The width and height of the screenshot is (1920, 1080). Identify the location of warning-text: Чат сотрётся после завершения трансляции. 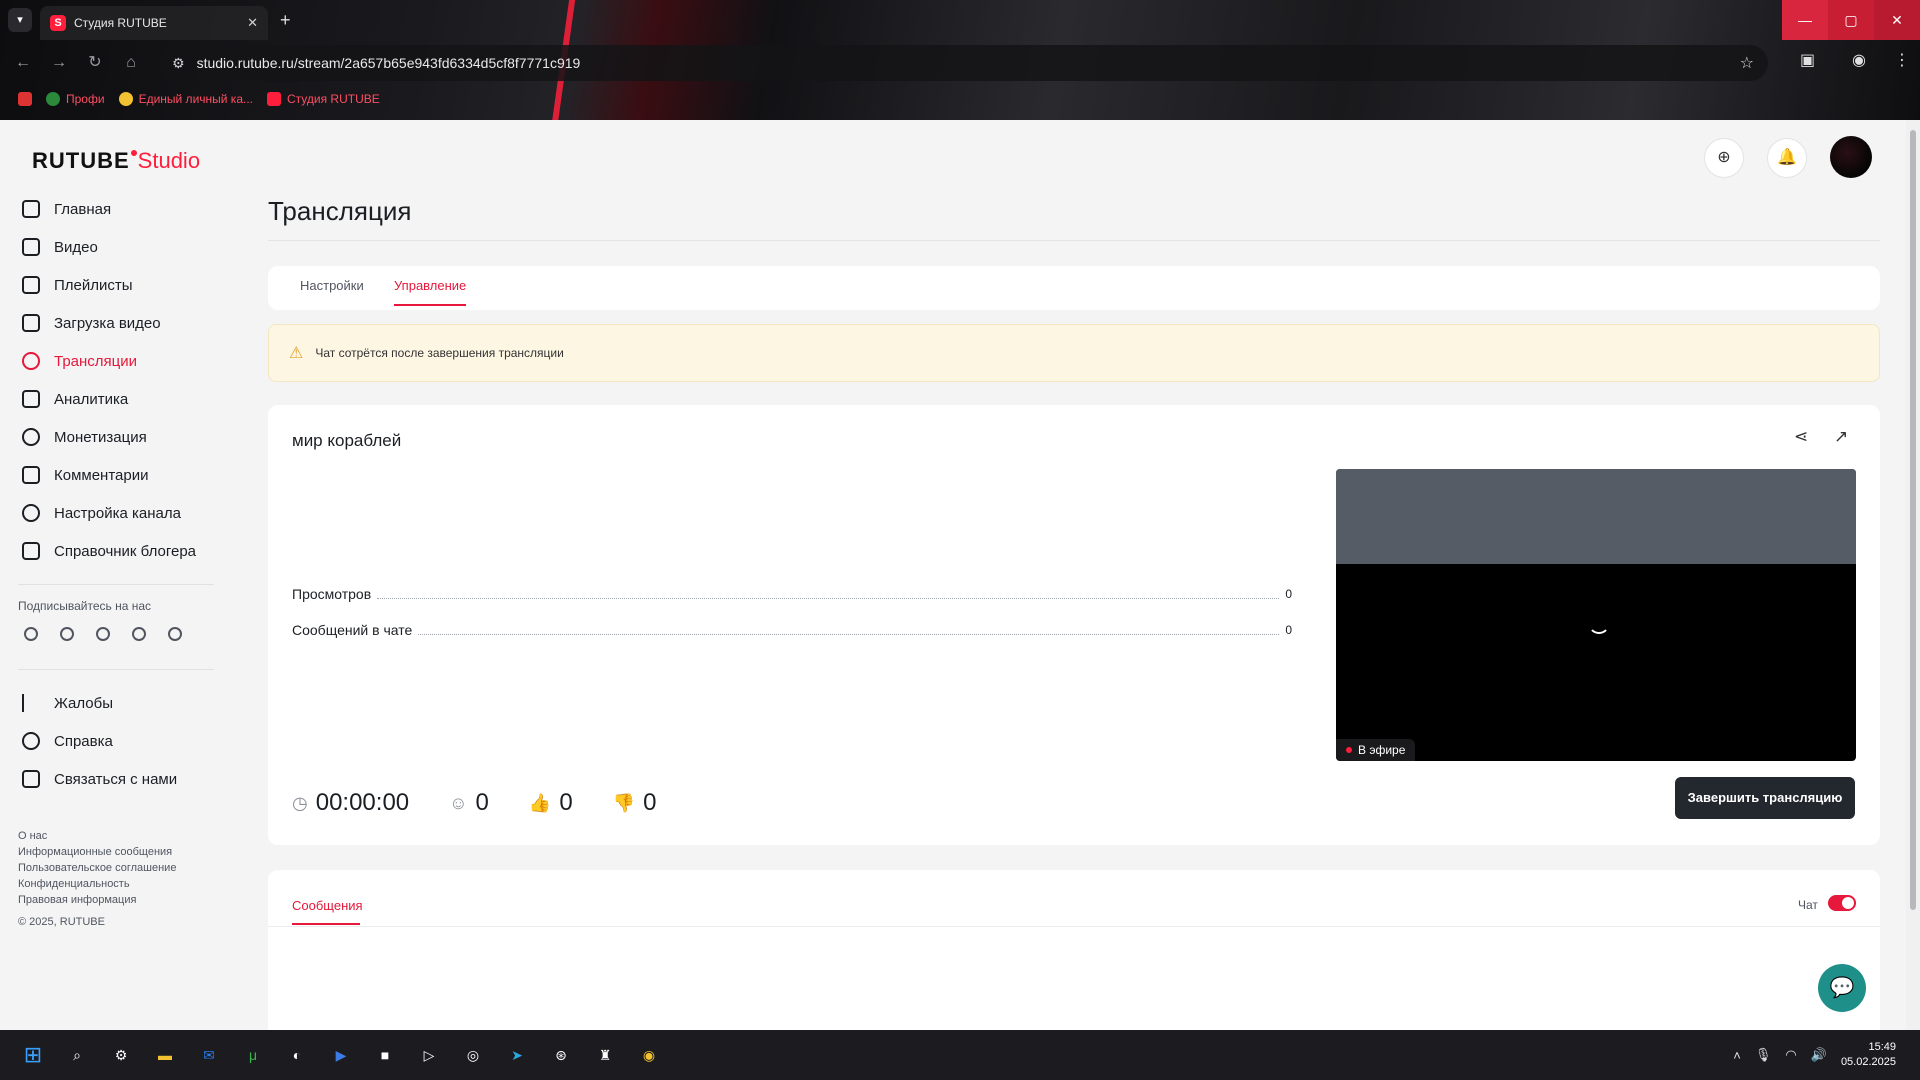
(439, 353).